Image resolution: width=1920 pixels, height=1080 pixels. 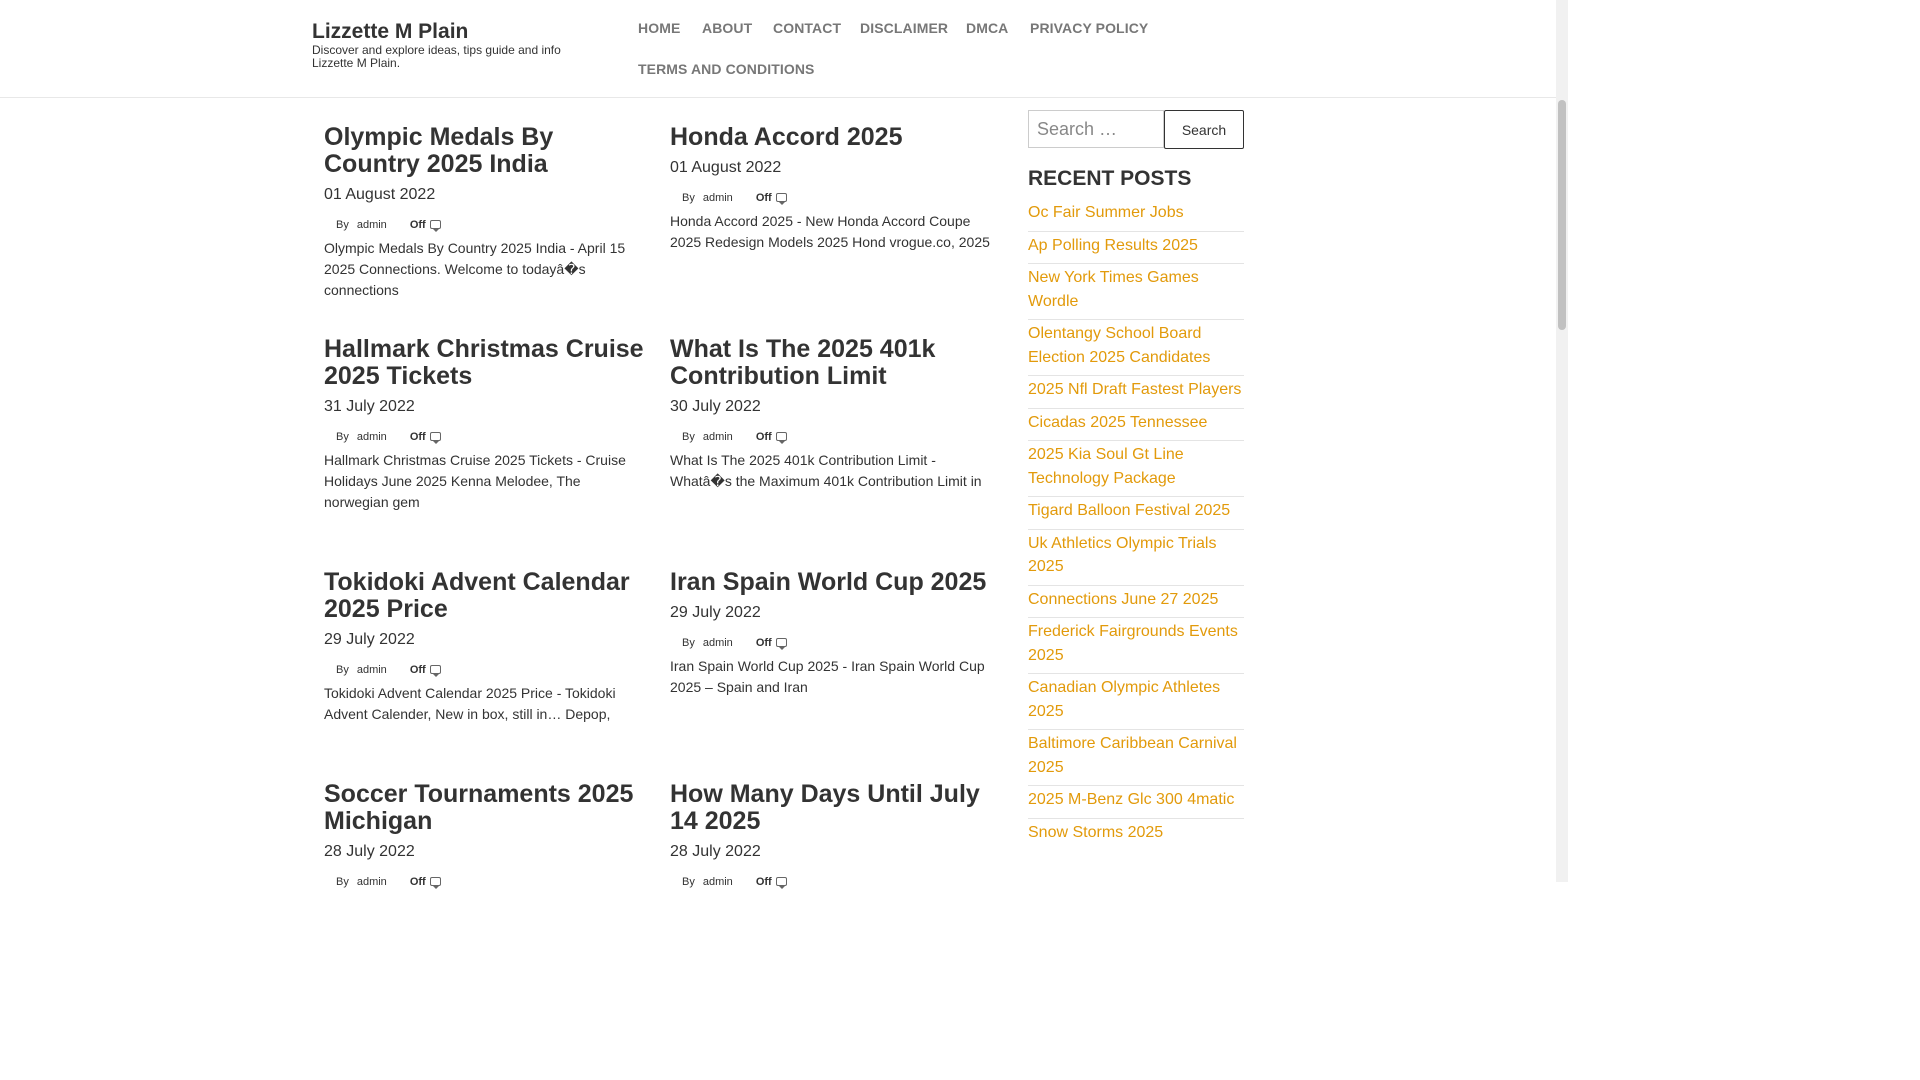 What do you see at coordinates (1124, 699) in the screenshot?
I see `recent-post-link: Canadian Olympic Athletes 2025` at bounding box center [1124, 699].